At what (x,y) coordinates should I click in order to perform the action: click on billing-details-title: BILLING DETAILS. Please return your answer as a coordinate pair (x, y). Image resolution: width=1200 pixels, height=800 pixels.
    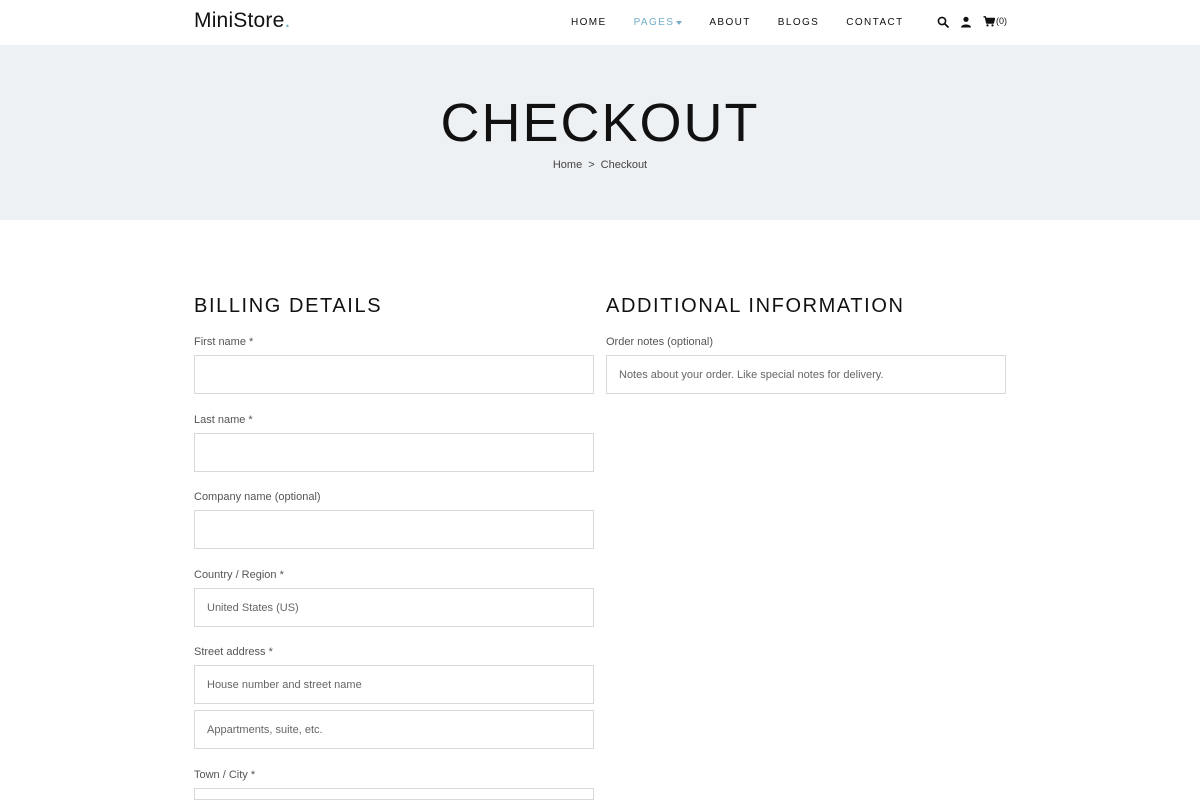
    Looking at the image, I should click on (288, 306).